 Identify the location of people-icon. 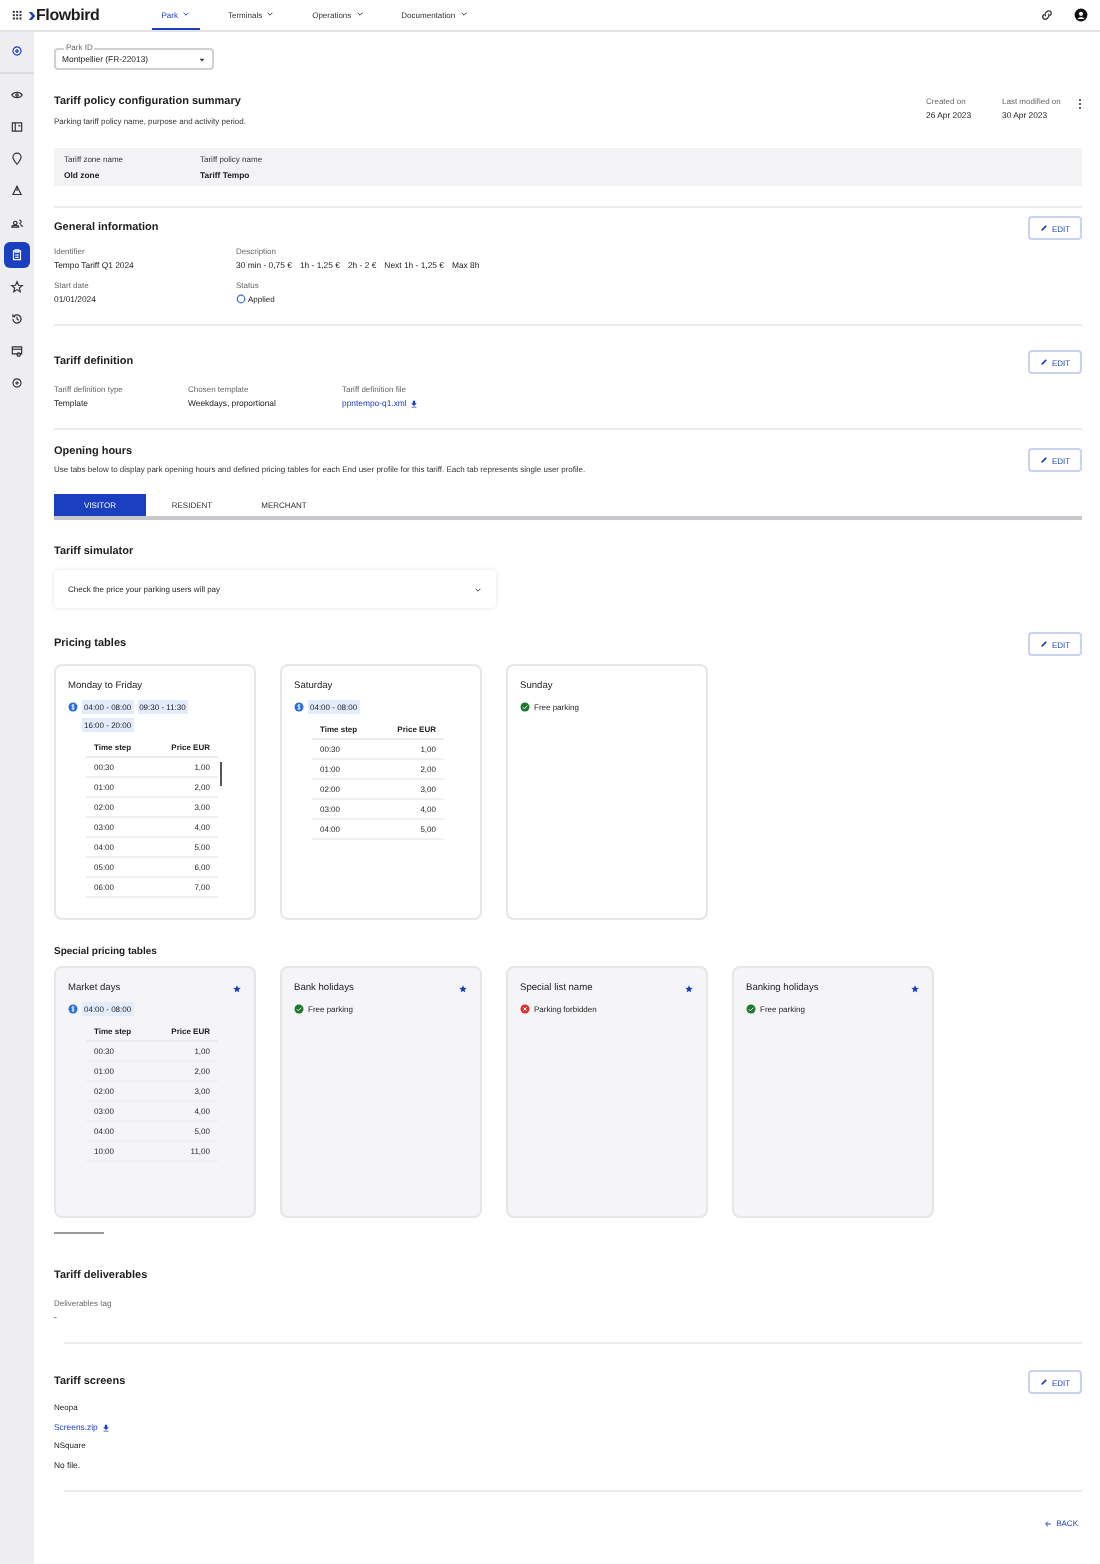
(17, 223).